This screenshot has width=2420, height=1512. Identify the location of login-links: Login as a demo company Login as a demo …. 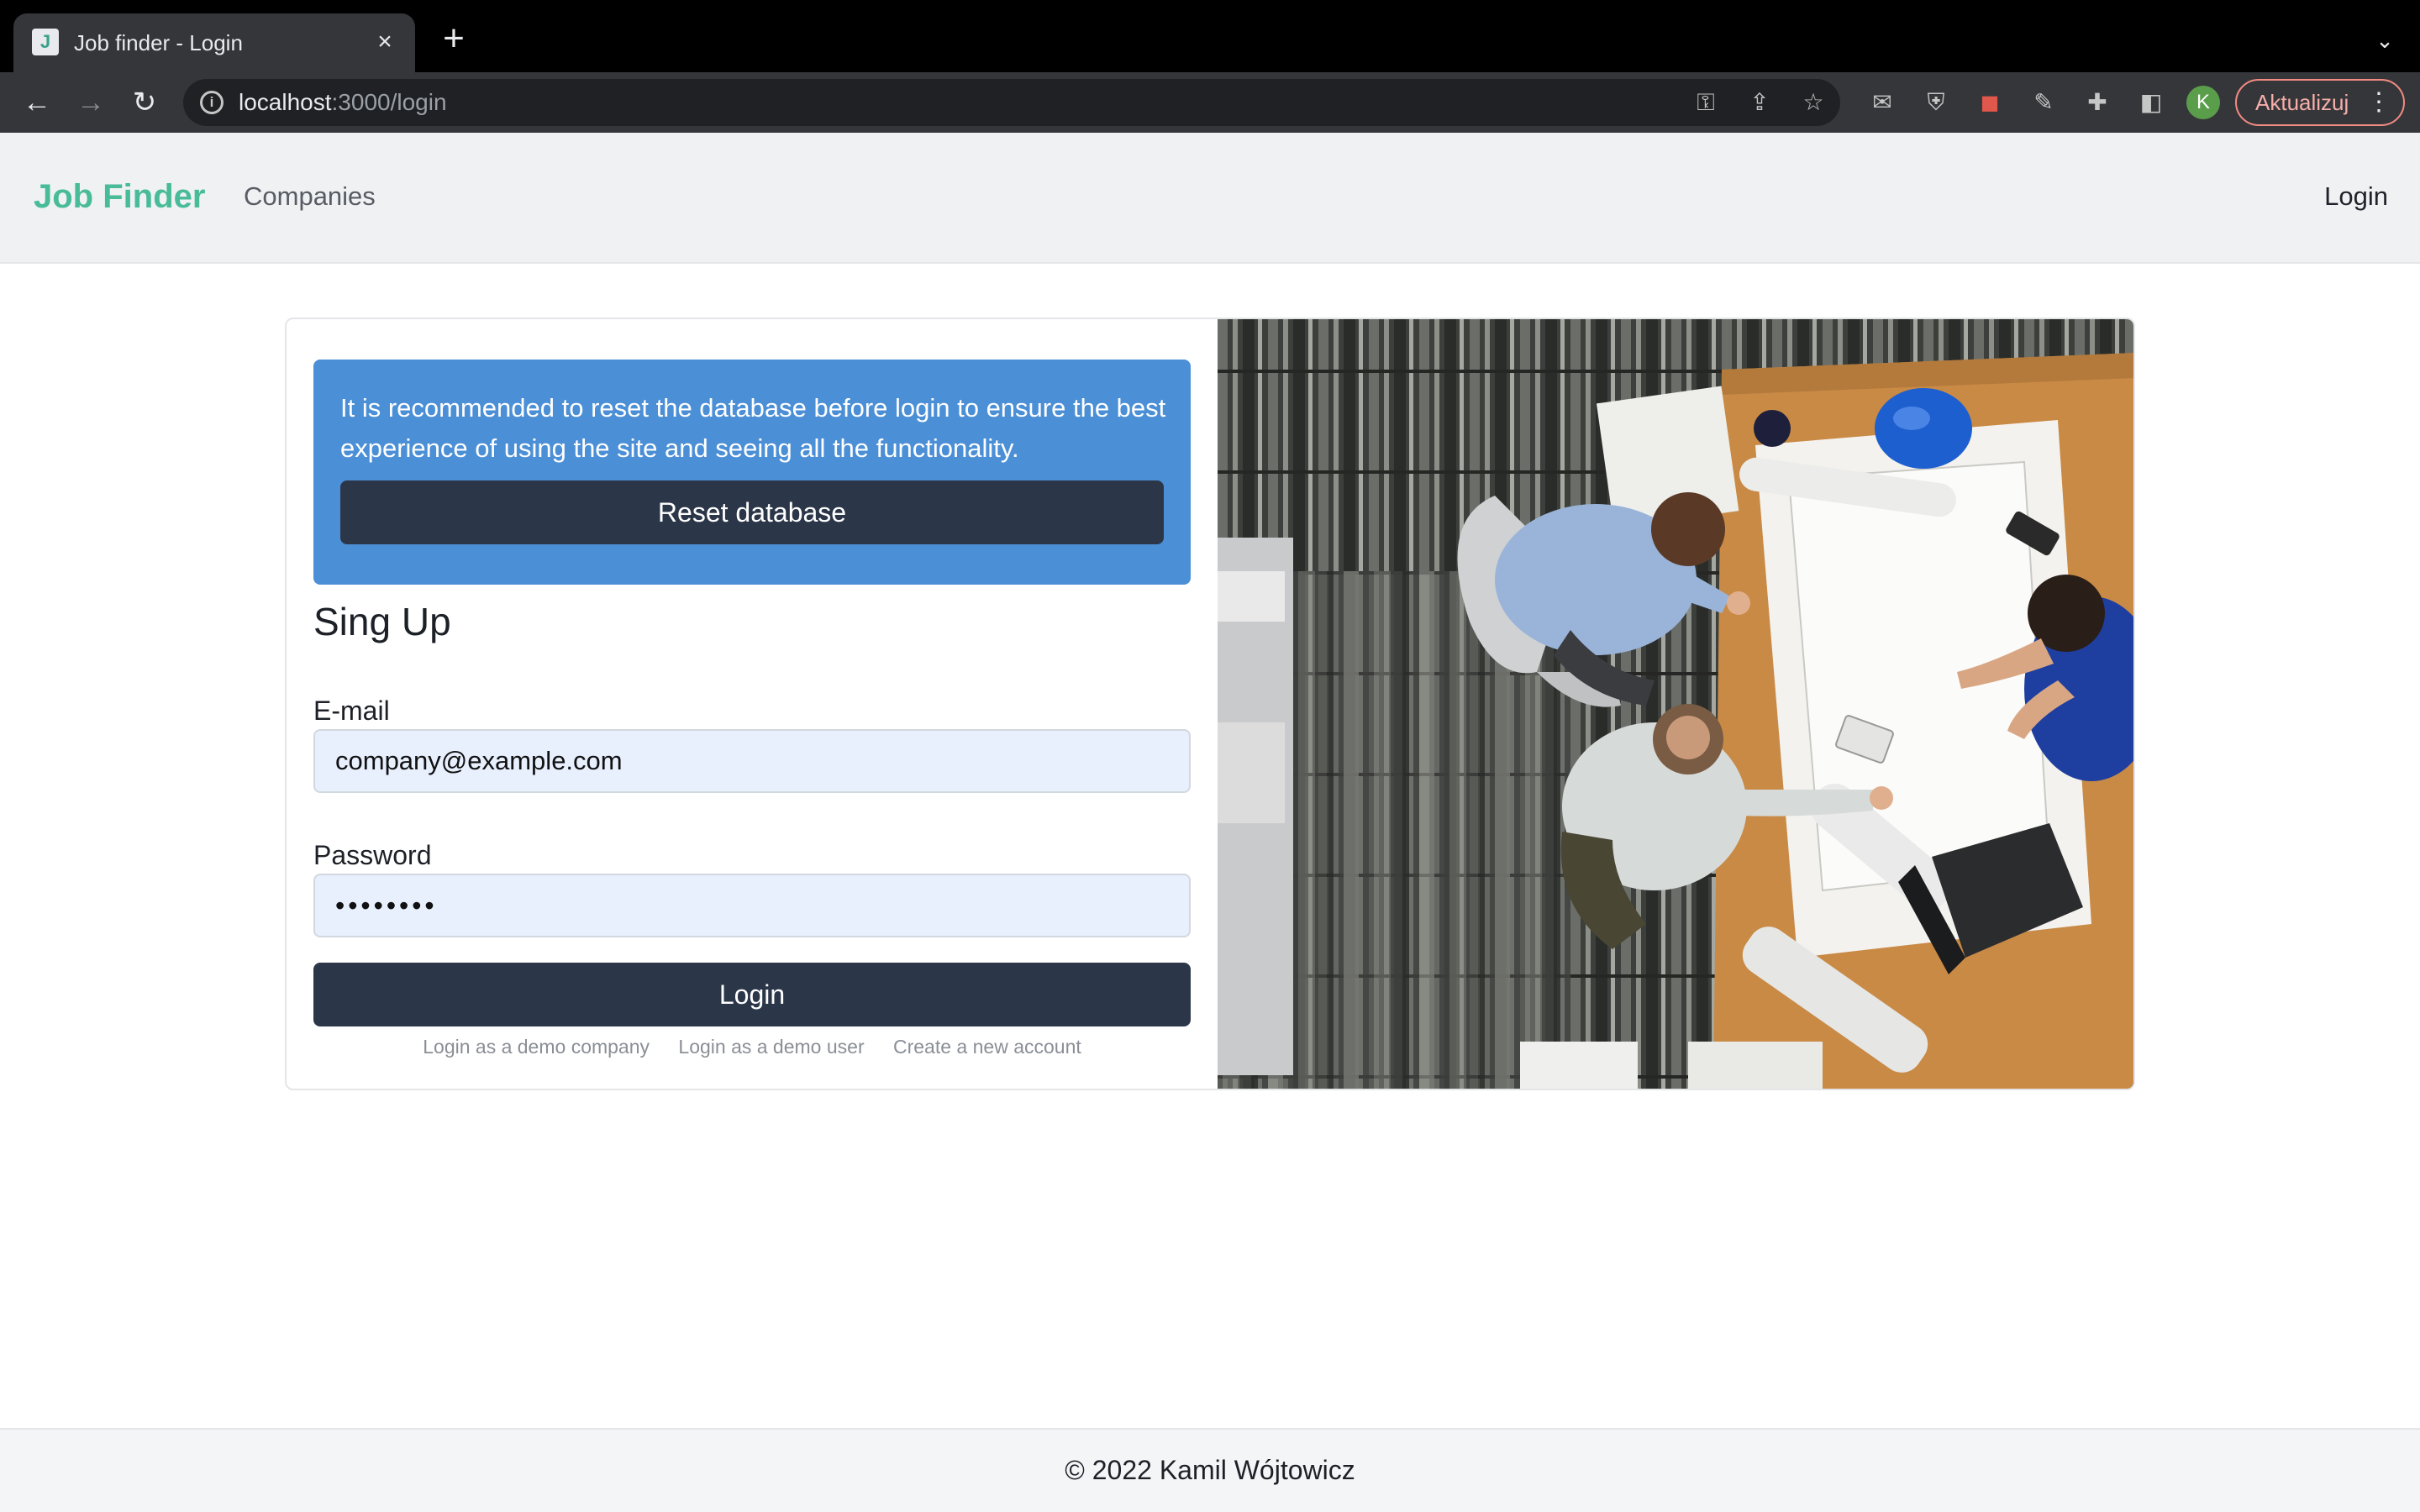
(752, 1046).